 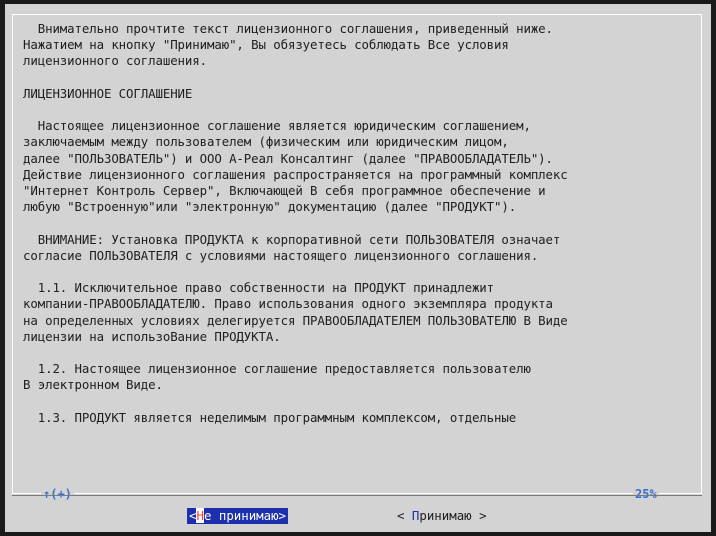 I want to click on license-line: В электронном Виде., so click(x=93, y=385).